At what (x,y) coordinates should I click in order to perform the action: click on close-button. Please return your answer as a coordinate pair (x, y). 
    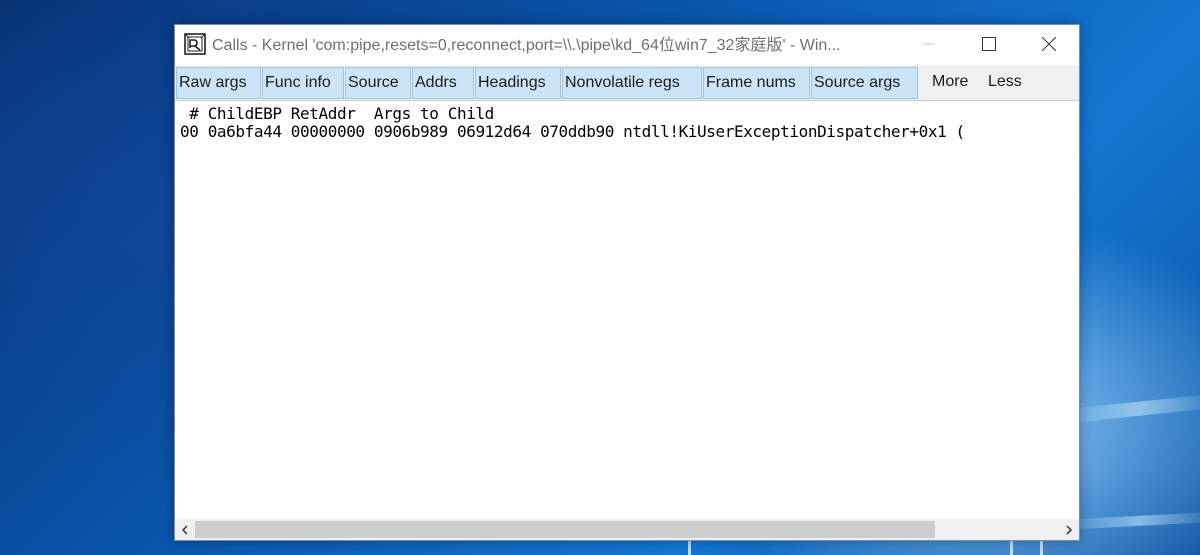
    Looking at the image, I should click on (1049, 44).